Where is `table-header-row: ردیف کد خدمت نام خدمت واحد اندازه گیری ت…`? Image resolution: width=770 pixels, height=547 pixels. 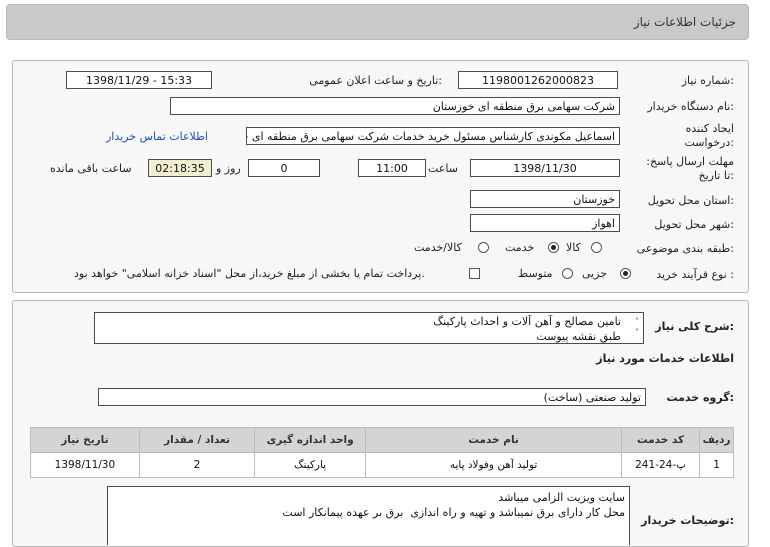
table-header-row: ردیف کد خدمت نام خدمت واحد اندازه گیری ت… is located at coordinates (382, 440).